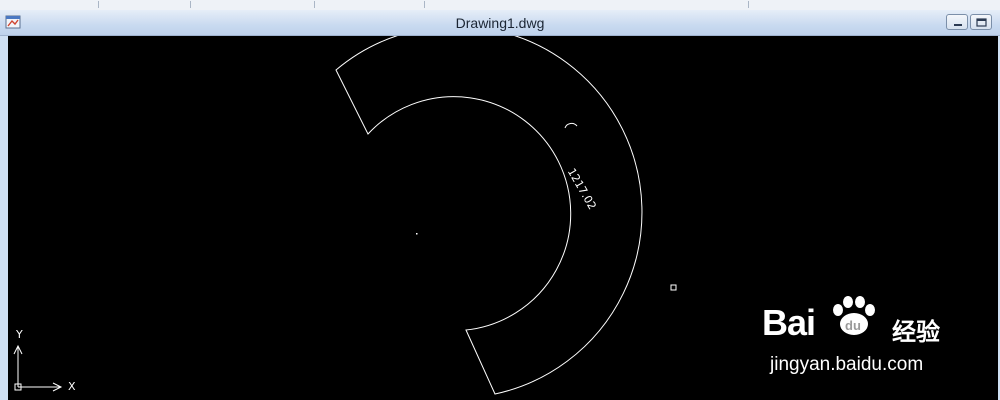 This screenshot has height=400, width=1000. I want to click on minimize-button, so click(957, 22).